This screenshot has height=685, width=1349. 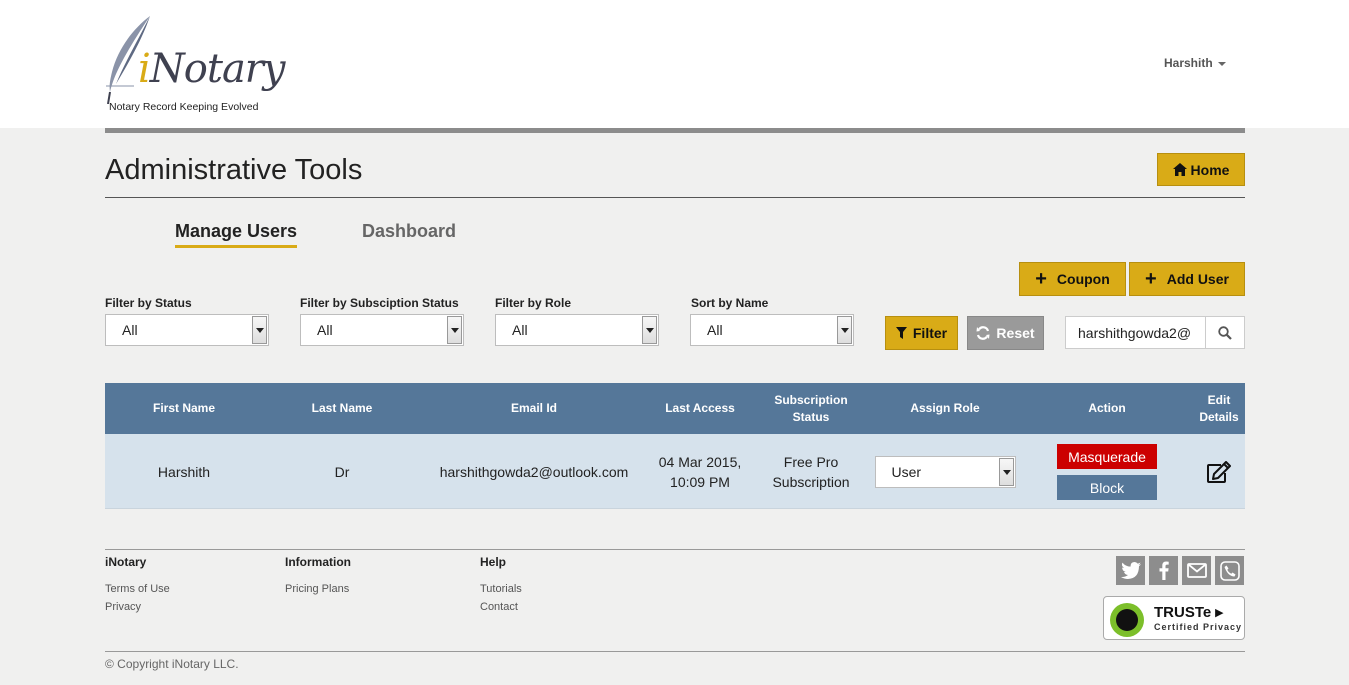 I want to click on truste-name: TRUSTe ▸, so click(x=1188, y=612).